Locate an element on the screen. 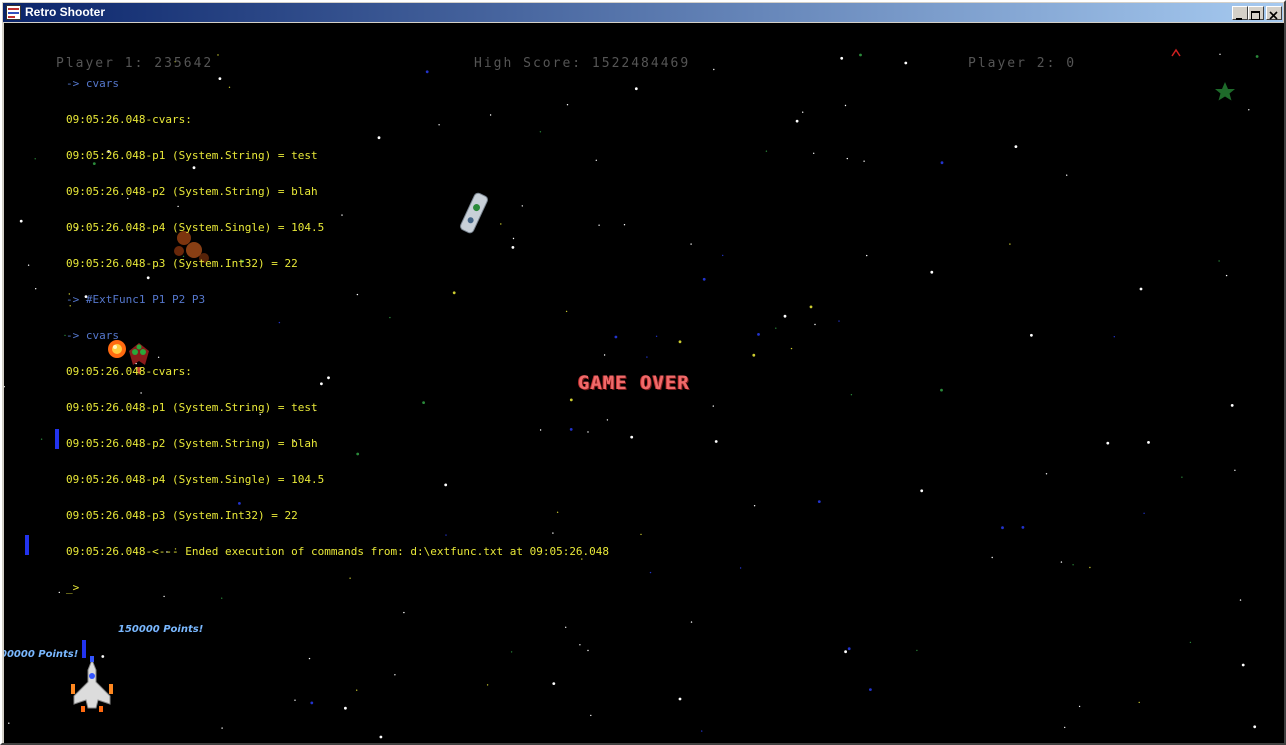  minimize-button is located at coordinates (1240, 13).